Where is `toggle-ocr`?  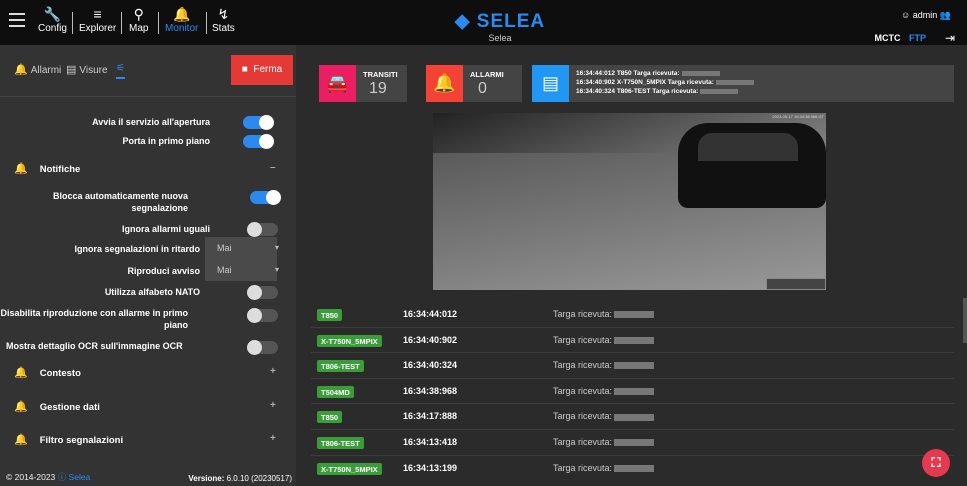
toggle-ocr is located at coordinates (262, 347).